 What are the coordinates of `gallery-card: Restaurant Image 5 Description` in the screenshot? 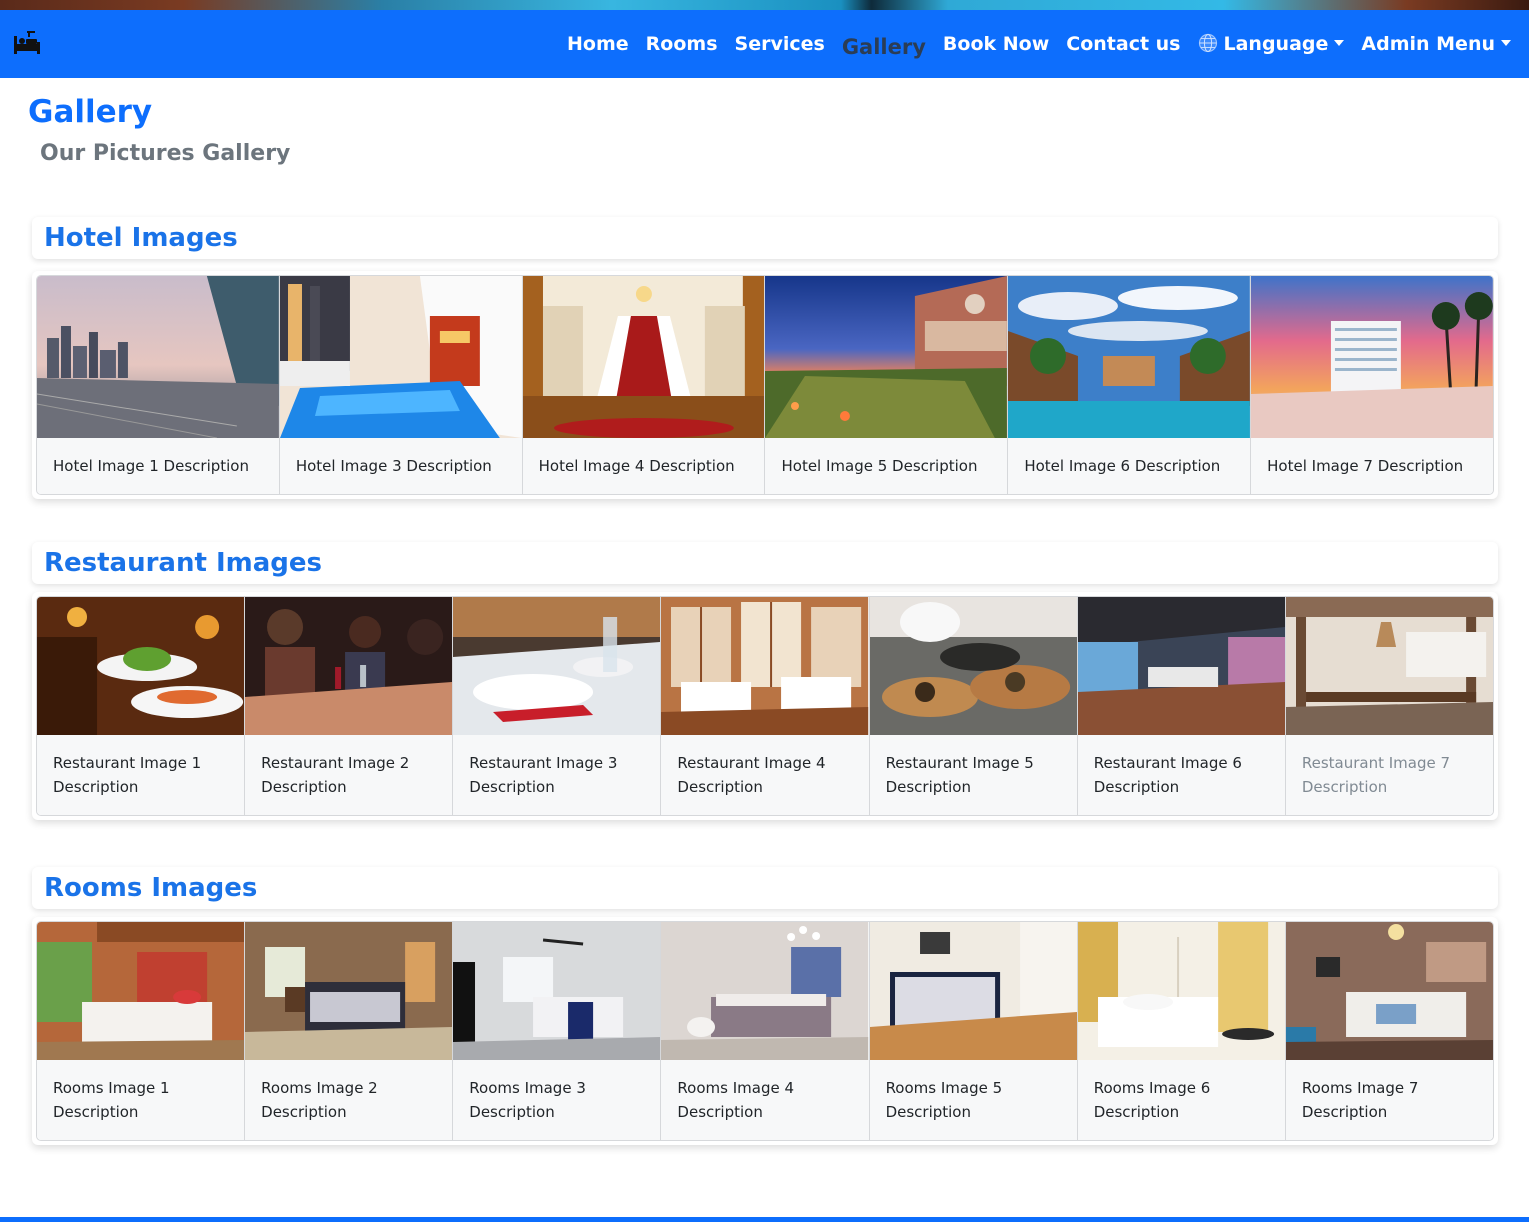 It's located at (973, 706).